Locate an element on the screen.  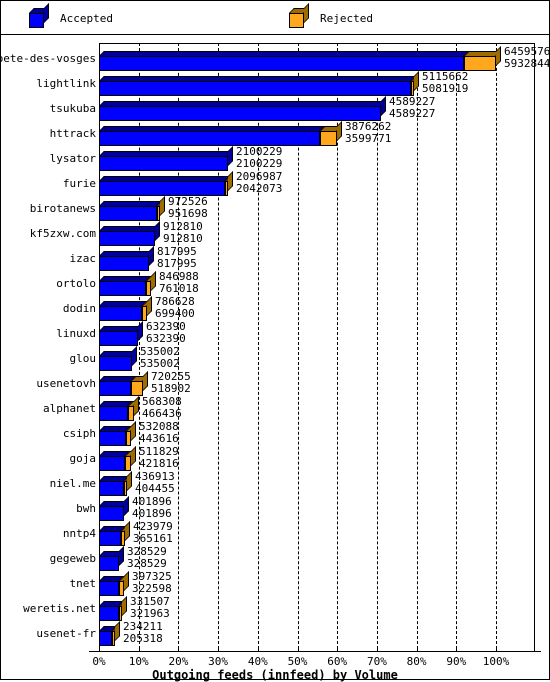
bar-value-labels: 423979 365161 is located at coordinates (153, 533).